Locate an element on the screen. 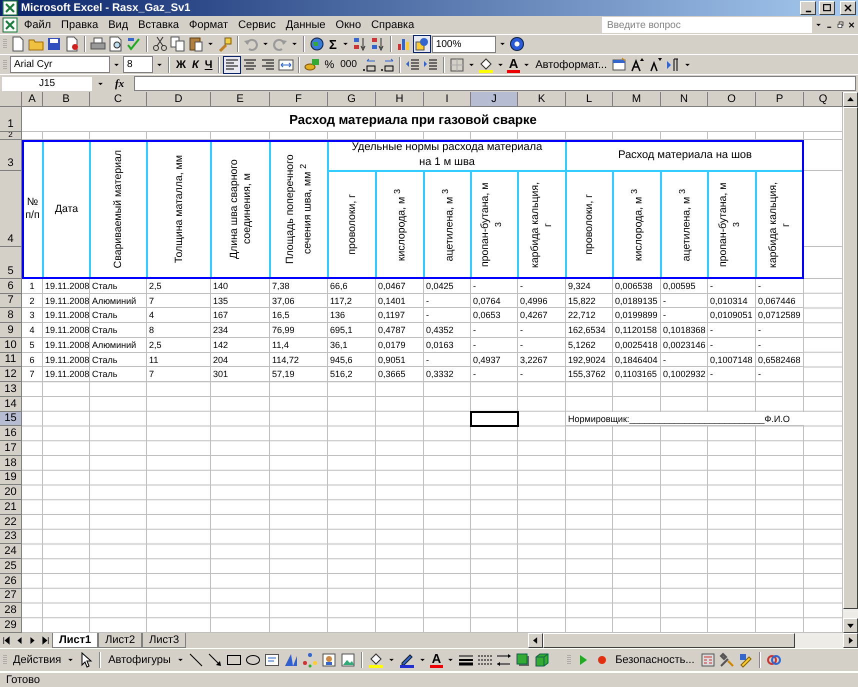  column-header: B is located at coordinates (66, 99).